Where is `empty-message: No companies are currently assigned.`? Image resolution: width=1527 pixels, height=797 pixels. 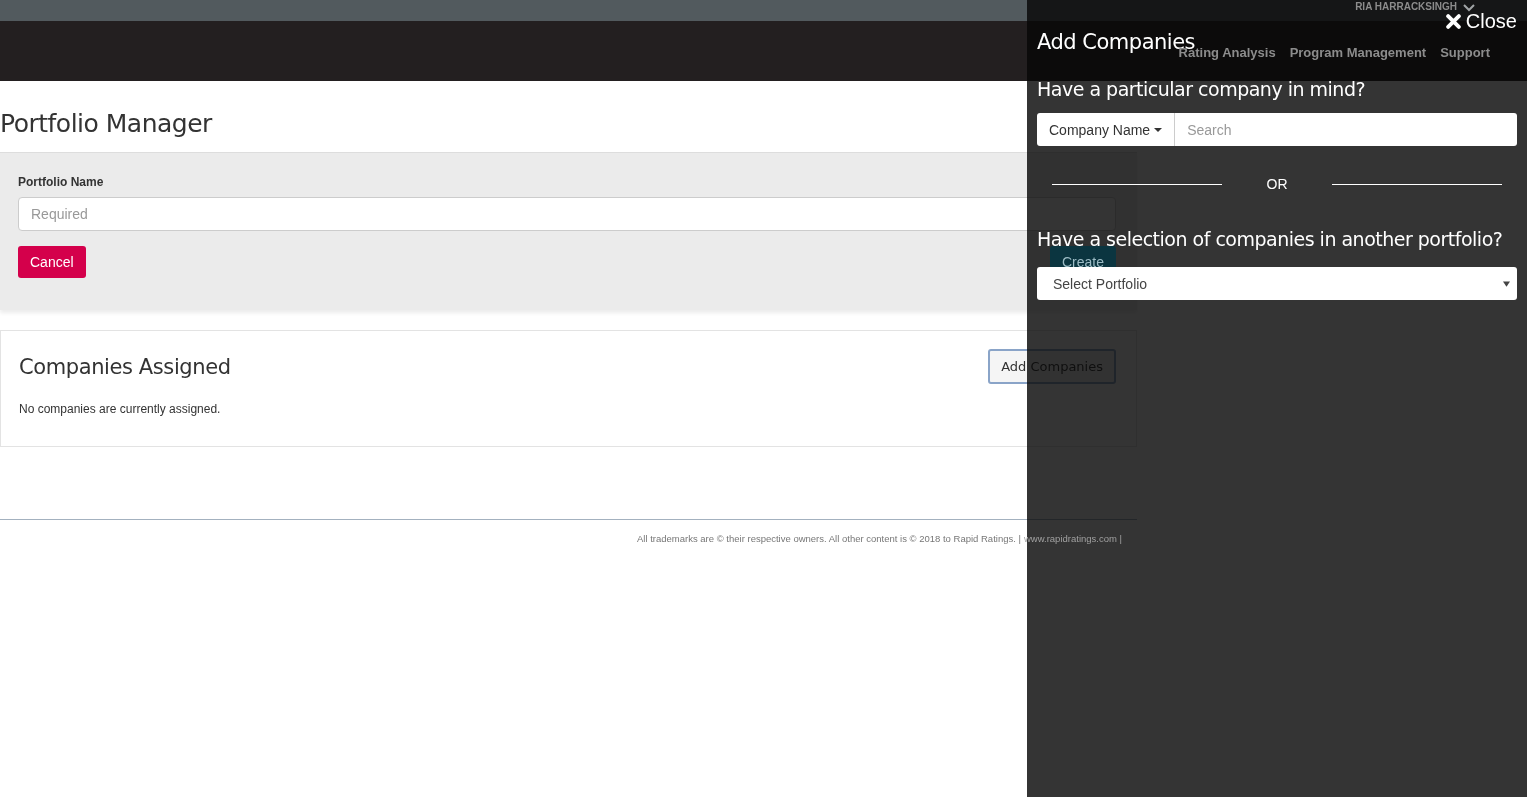
empty-message: No companies are currently assigned. is located at coordinates (120, 409).